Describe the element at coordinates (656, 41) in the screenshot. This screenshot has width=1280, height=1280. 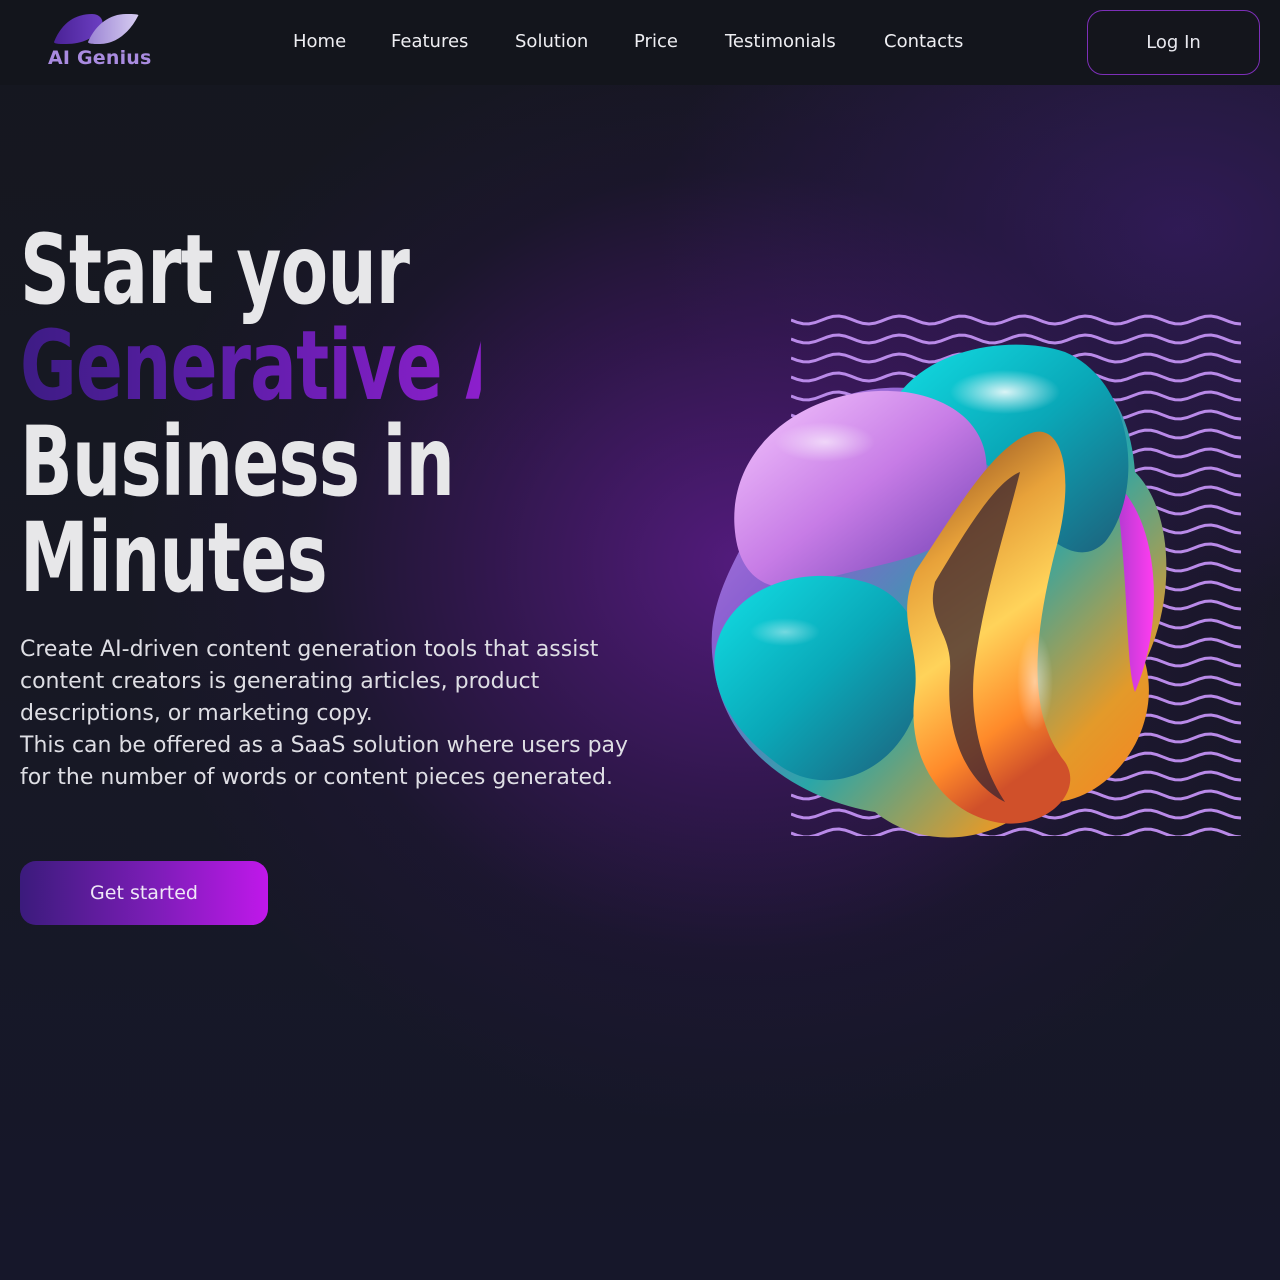
I see `nav-link-price: Price` at that location.